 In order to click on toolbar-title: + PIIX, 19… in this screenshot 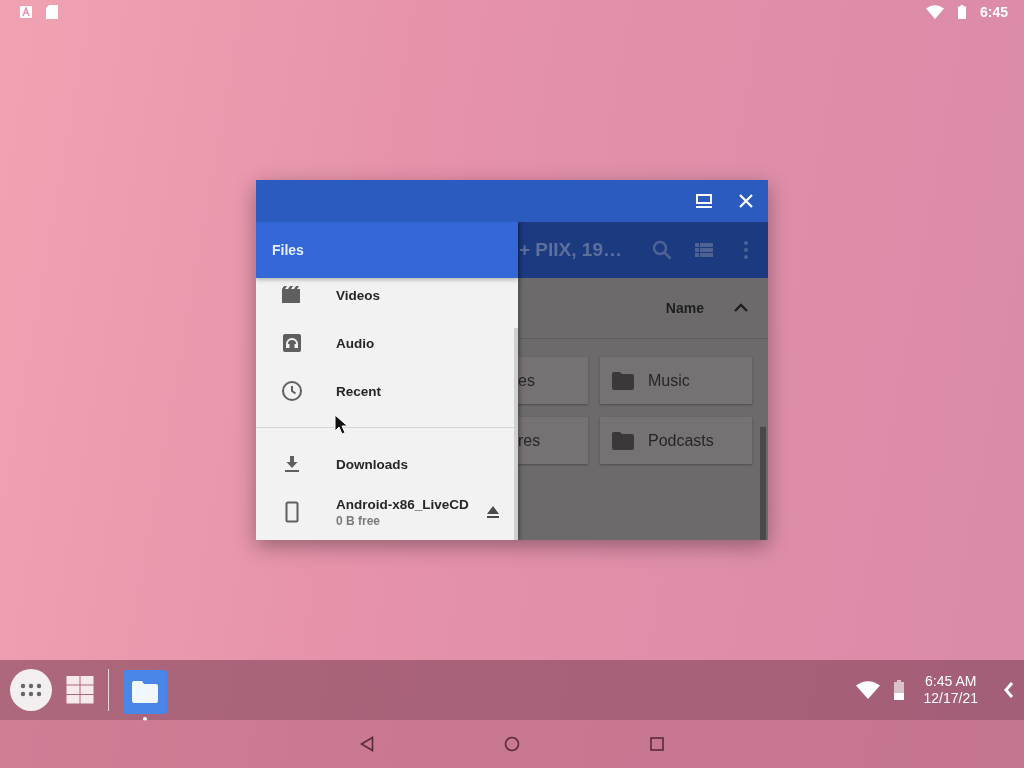, I will do `click(570, 250)`.